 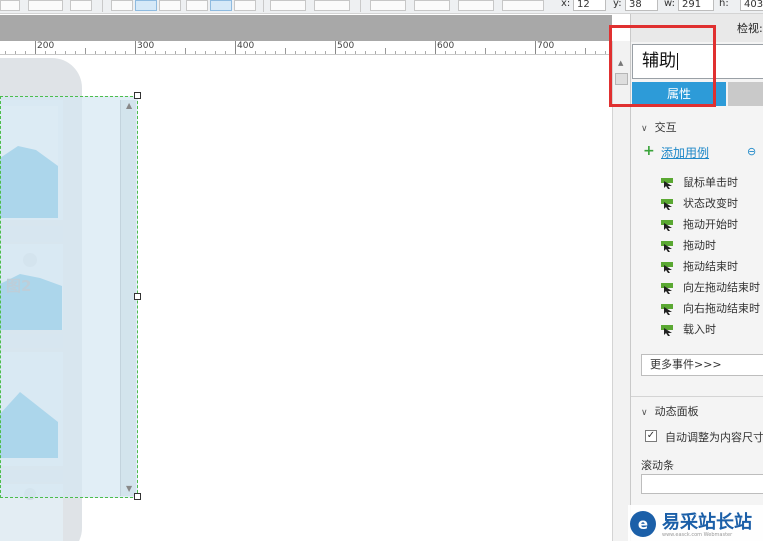 What do you see at coordinates (670, 4) in the screenshot?
I see `w-label: w:` at bounding box center [670, 4].